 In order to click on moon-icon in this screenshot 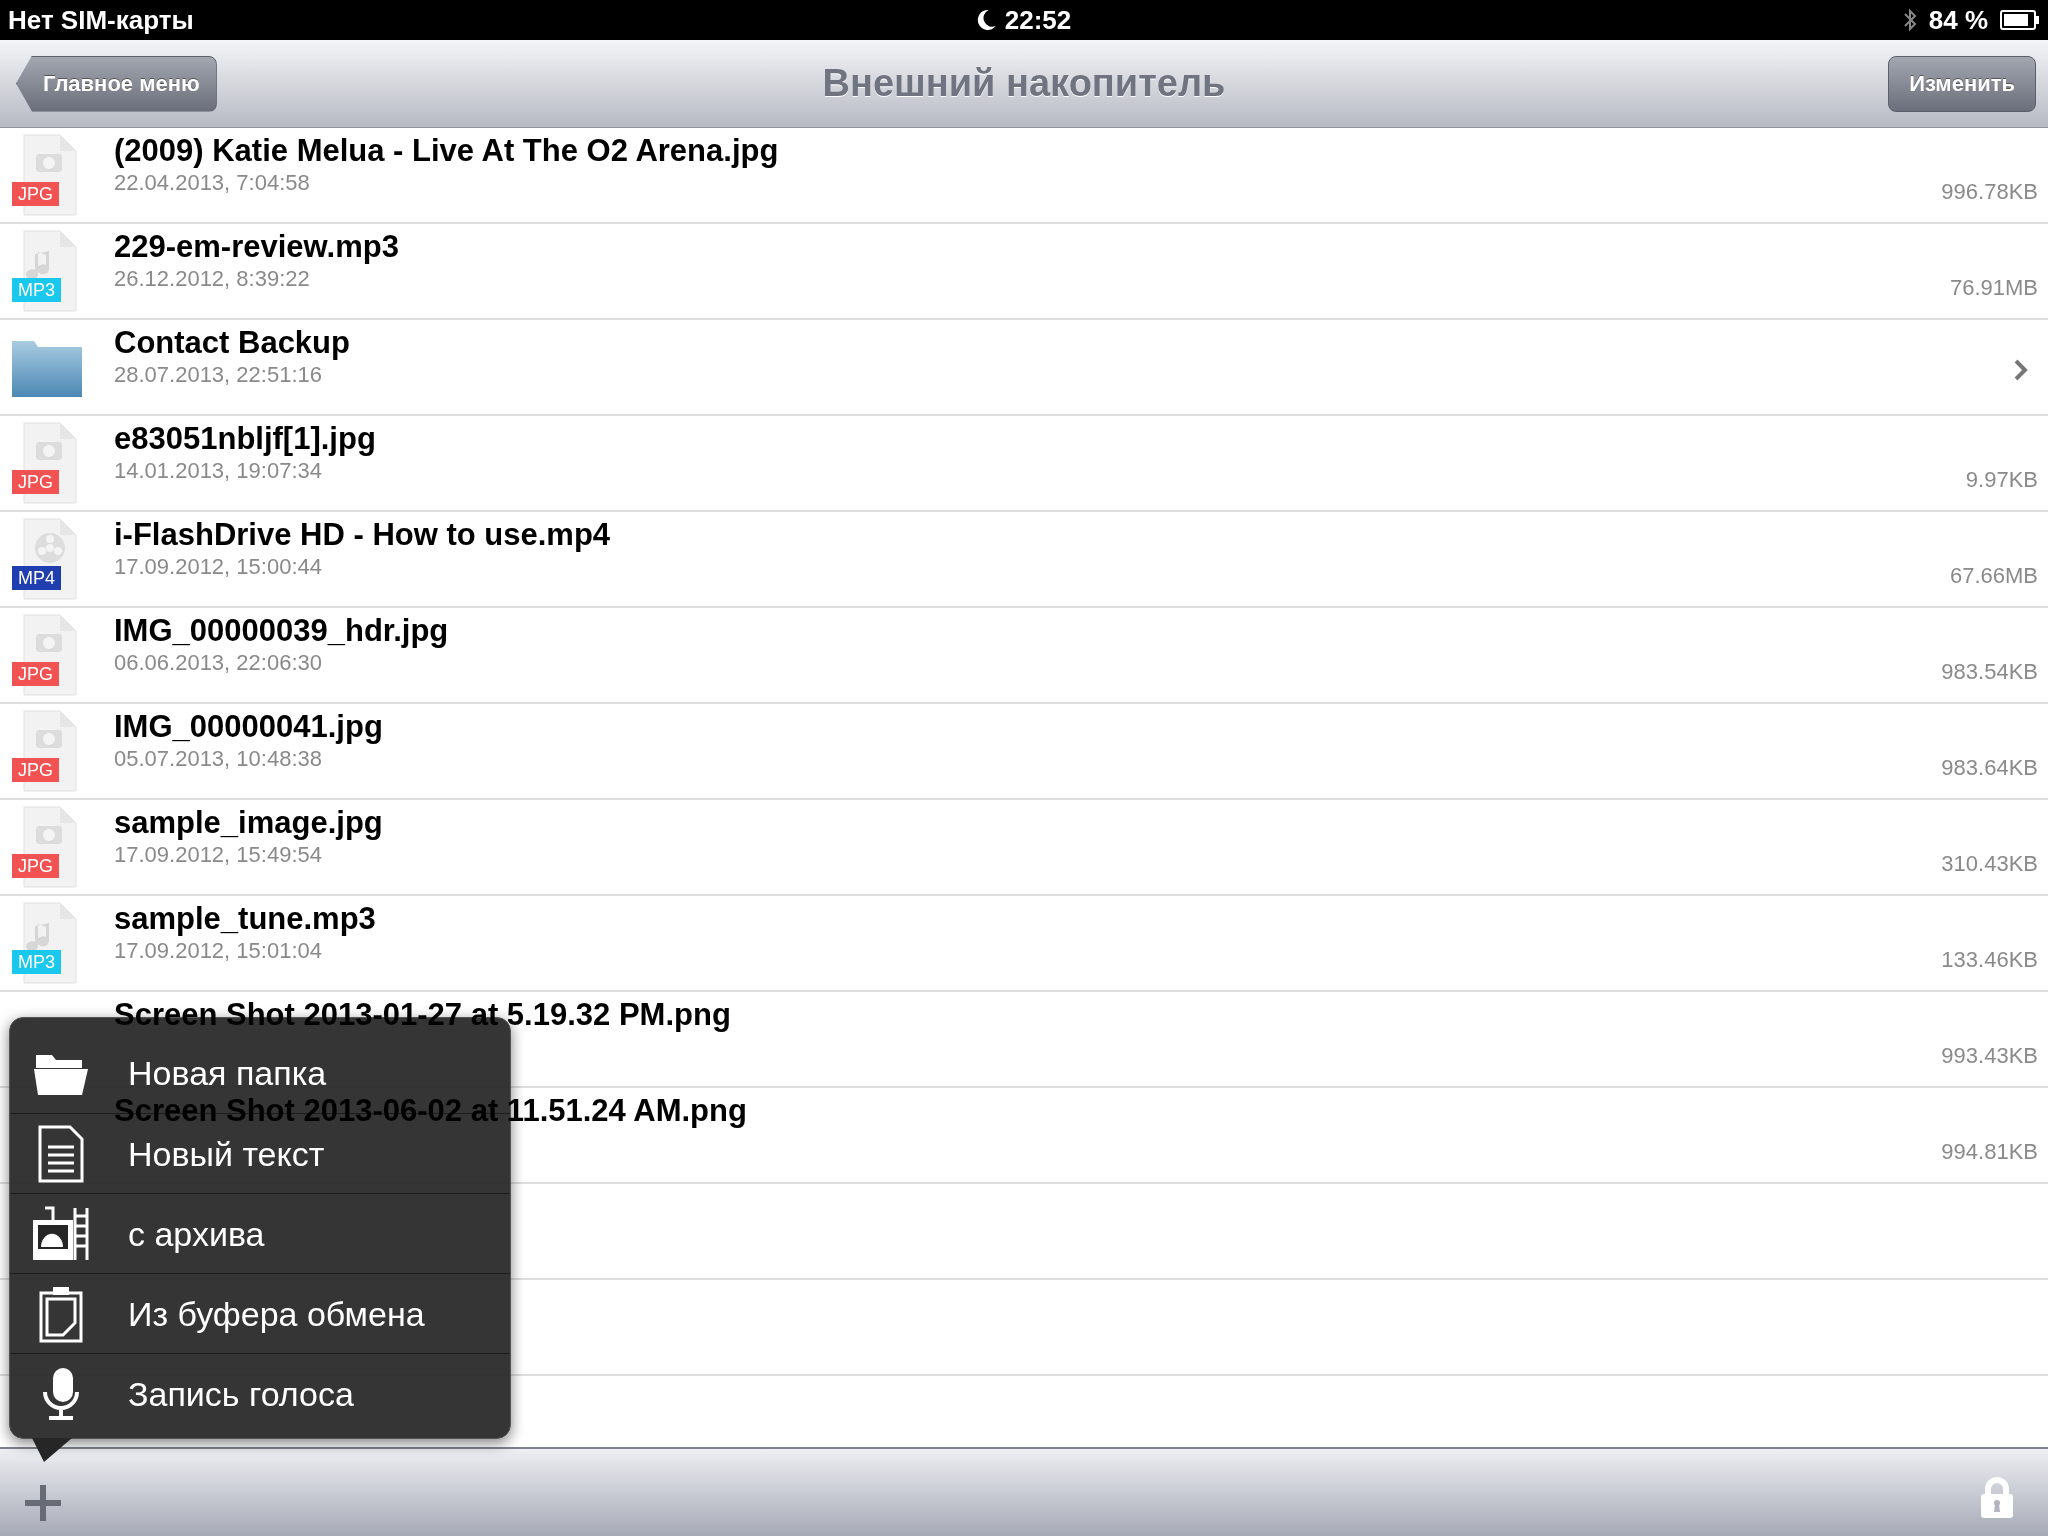, I will do `click(986, 20)`.